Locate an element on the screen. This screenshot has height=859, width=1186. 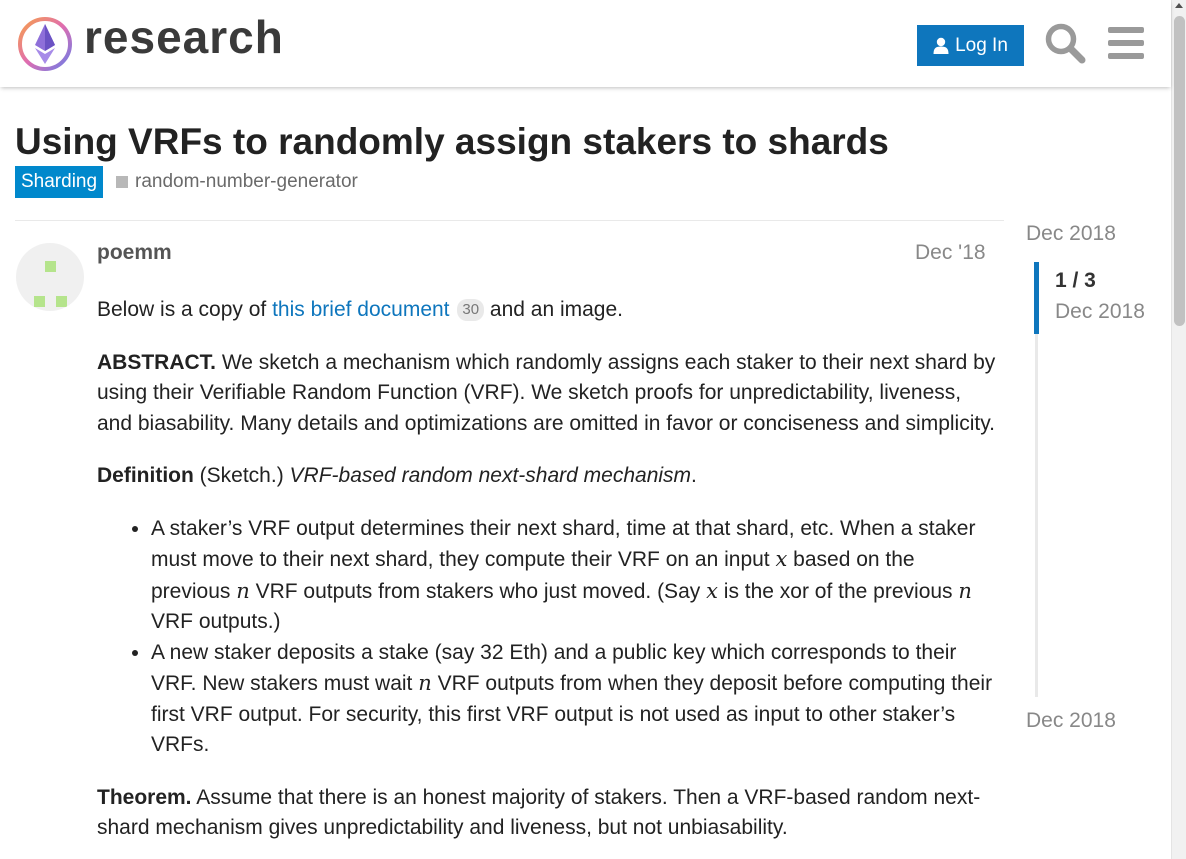
avatar is located at coordinates (50, 277).